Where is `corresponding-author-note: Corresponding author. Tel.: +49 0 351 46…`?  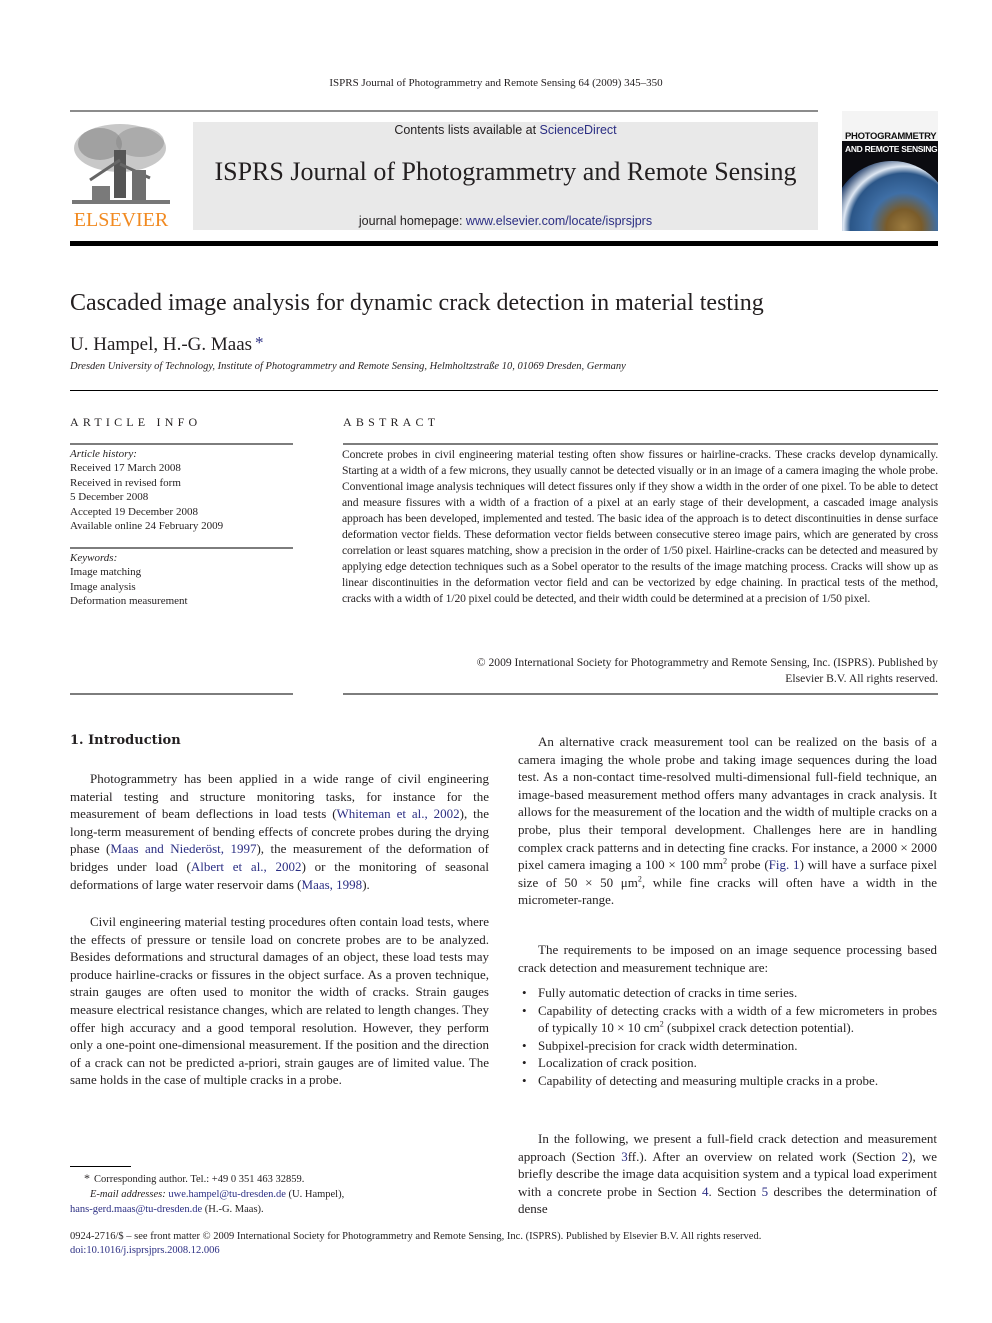 corresponding-author-note: Corresponding author. Tel.: +49 0 351 46… is located at coordinates (199, 1179).